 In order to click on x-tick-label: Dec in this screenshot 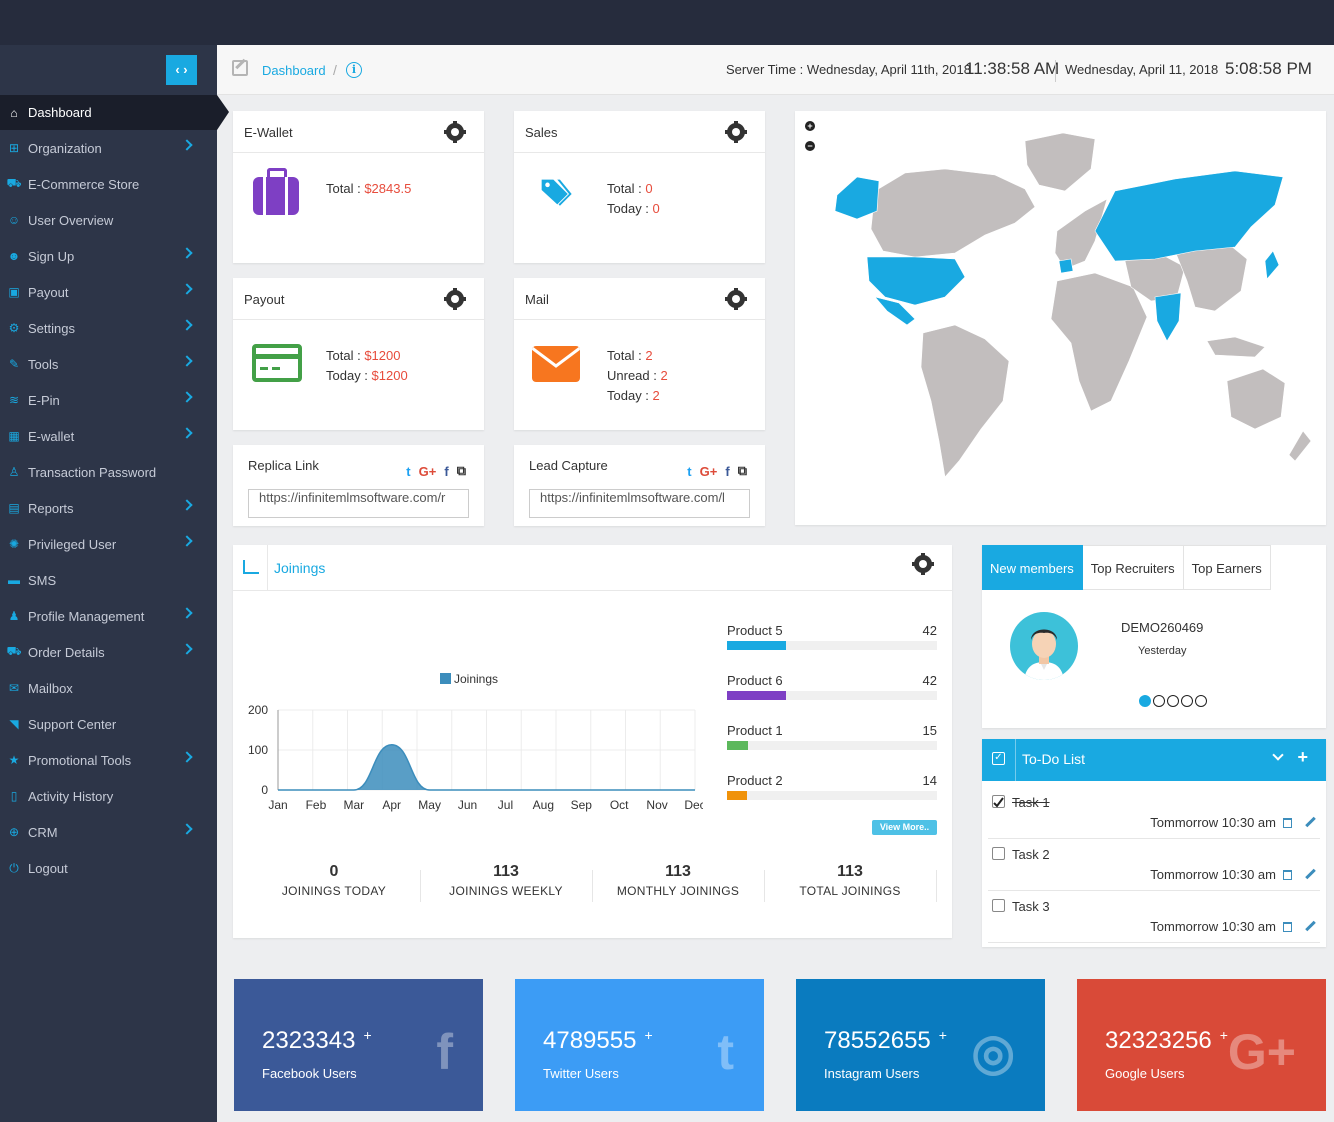, I will do `click(693, 805)`.